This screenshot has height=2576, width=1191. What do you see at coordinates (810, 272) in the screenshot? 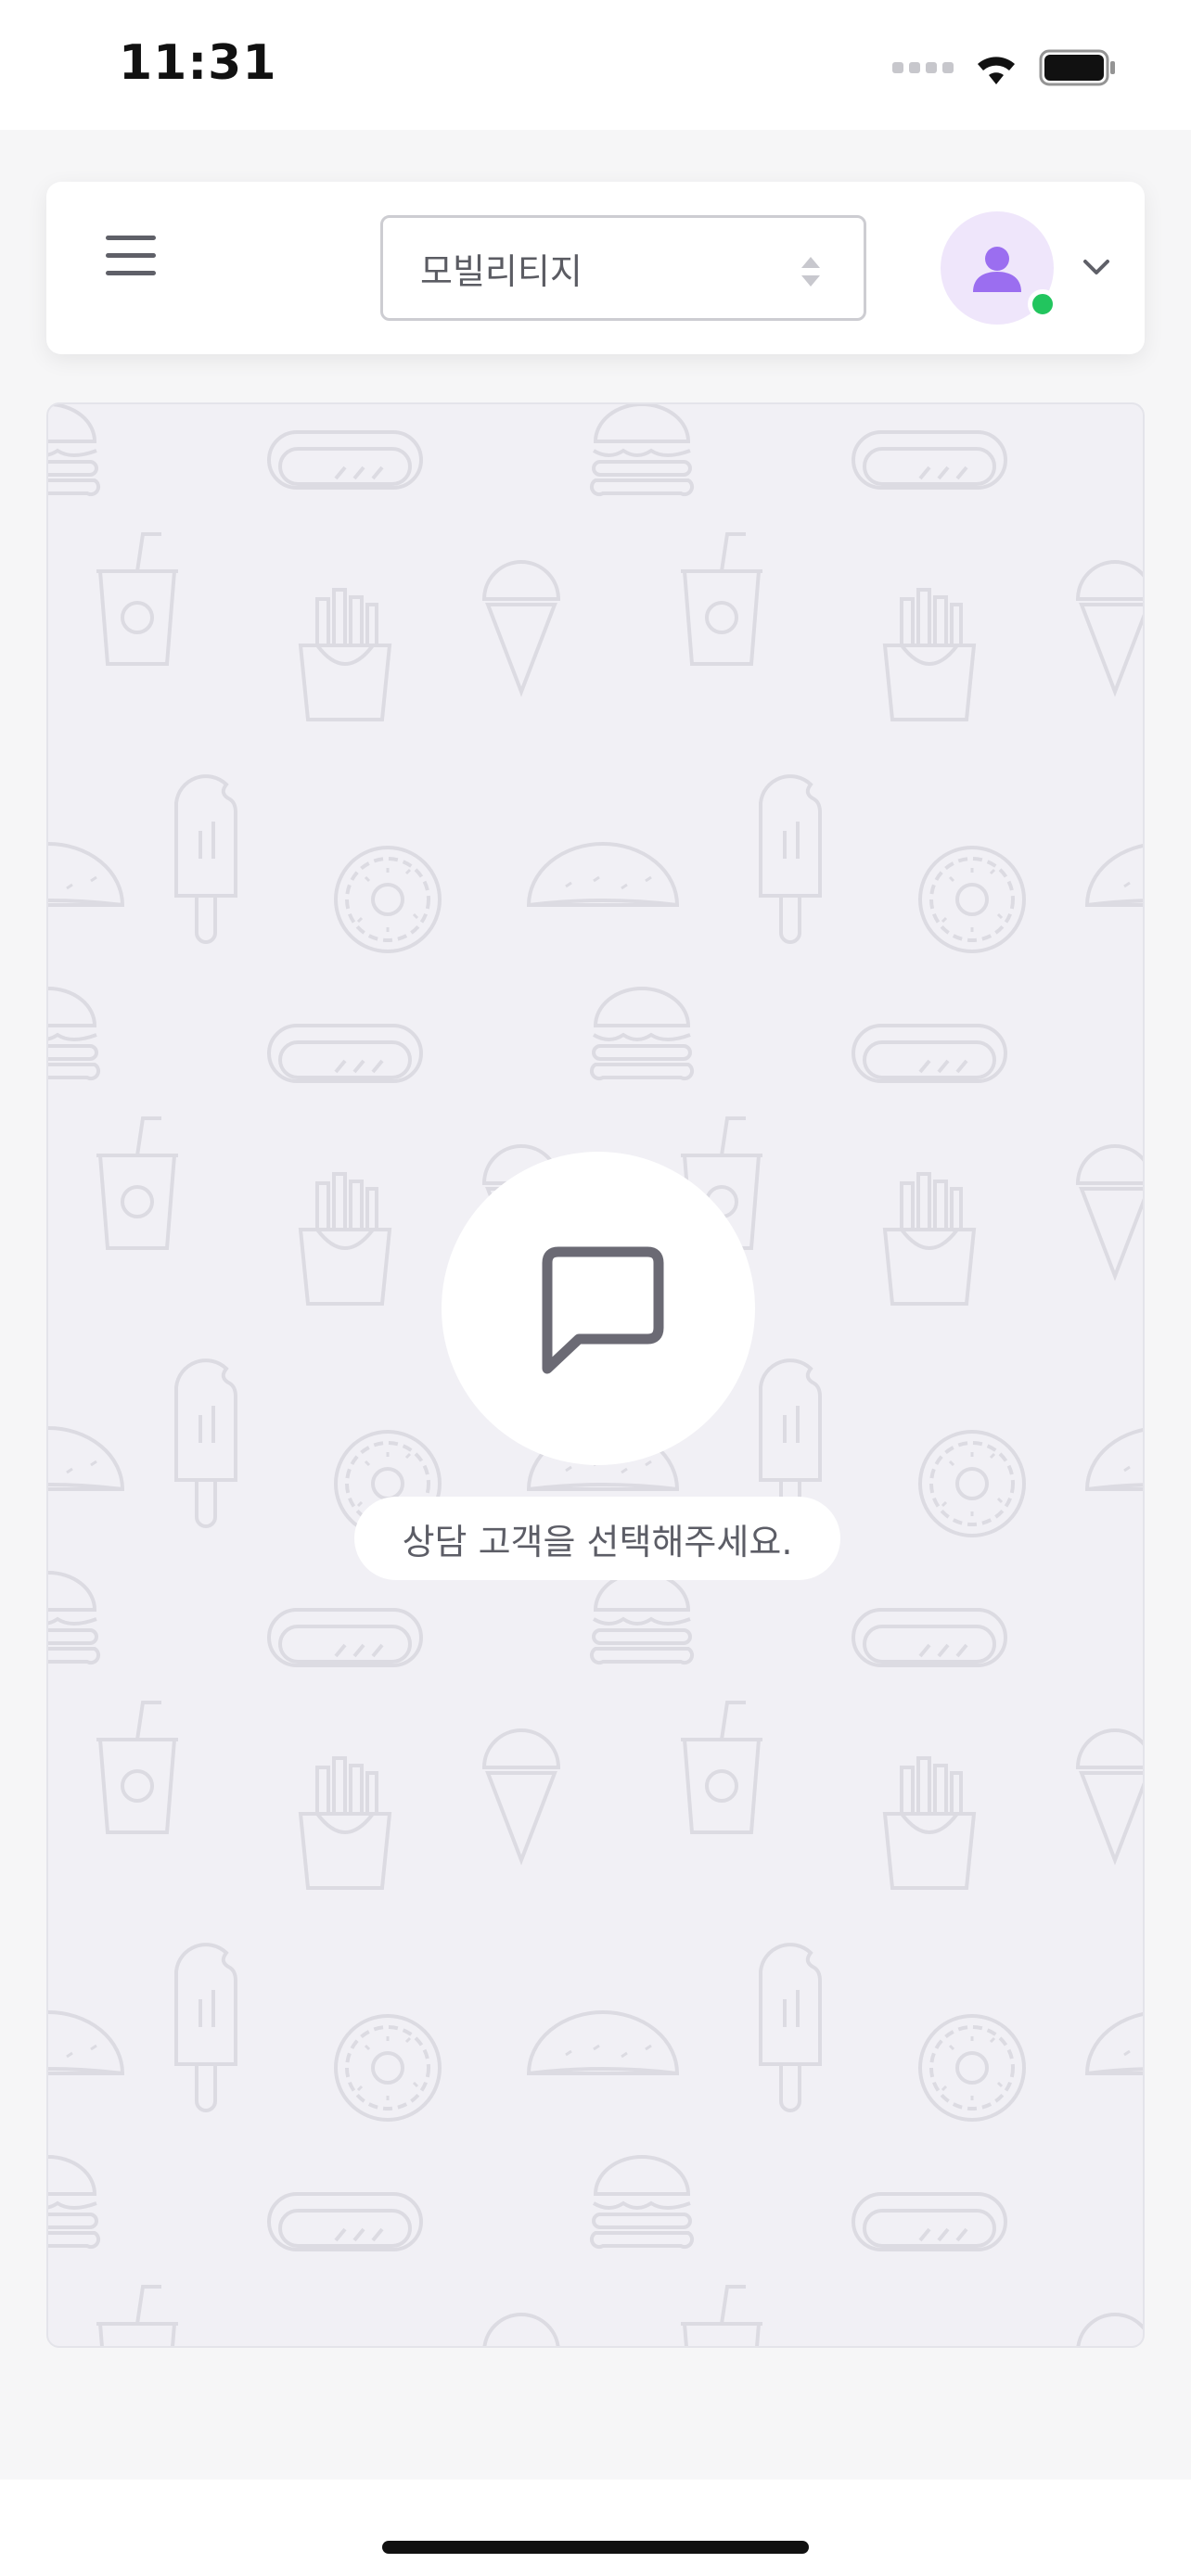
I see `sort-arrows-icon` at bounding box center [810, 272].